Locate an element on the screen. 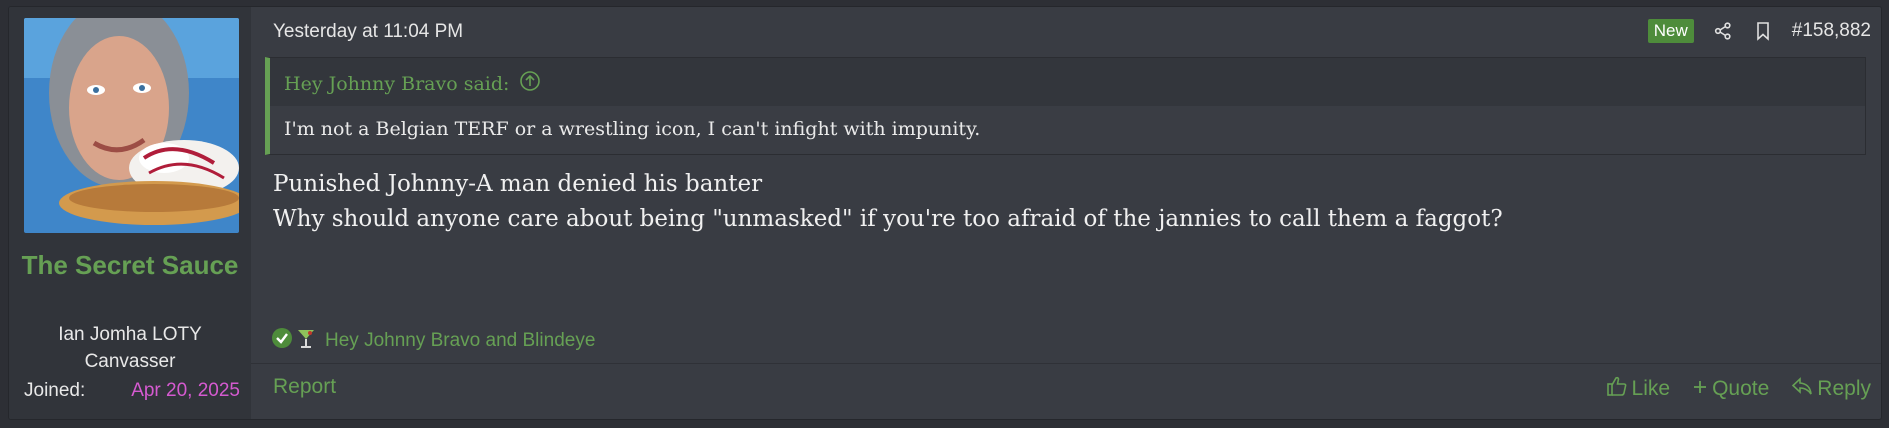  like-label: Like is located at coordinates (1651, 388).